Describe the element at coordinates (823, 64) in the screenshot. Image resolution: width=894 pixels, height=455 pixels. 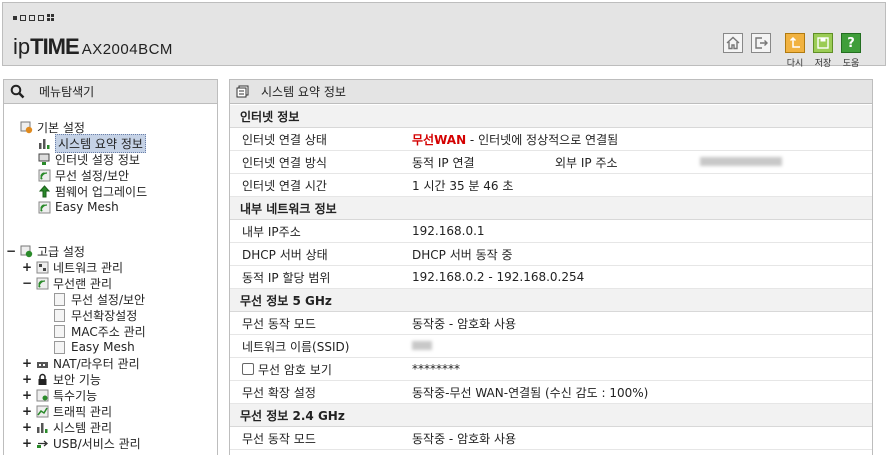
I see `save-label: 저장` at that location.